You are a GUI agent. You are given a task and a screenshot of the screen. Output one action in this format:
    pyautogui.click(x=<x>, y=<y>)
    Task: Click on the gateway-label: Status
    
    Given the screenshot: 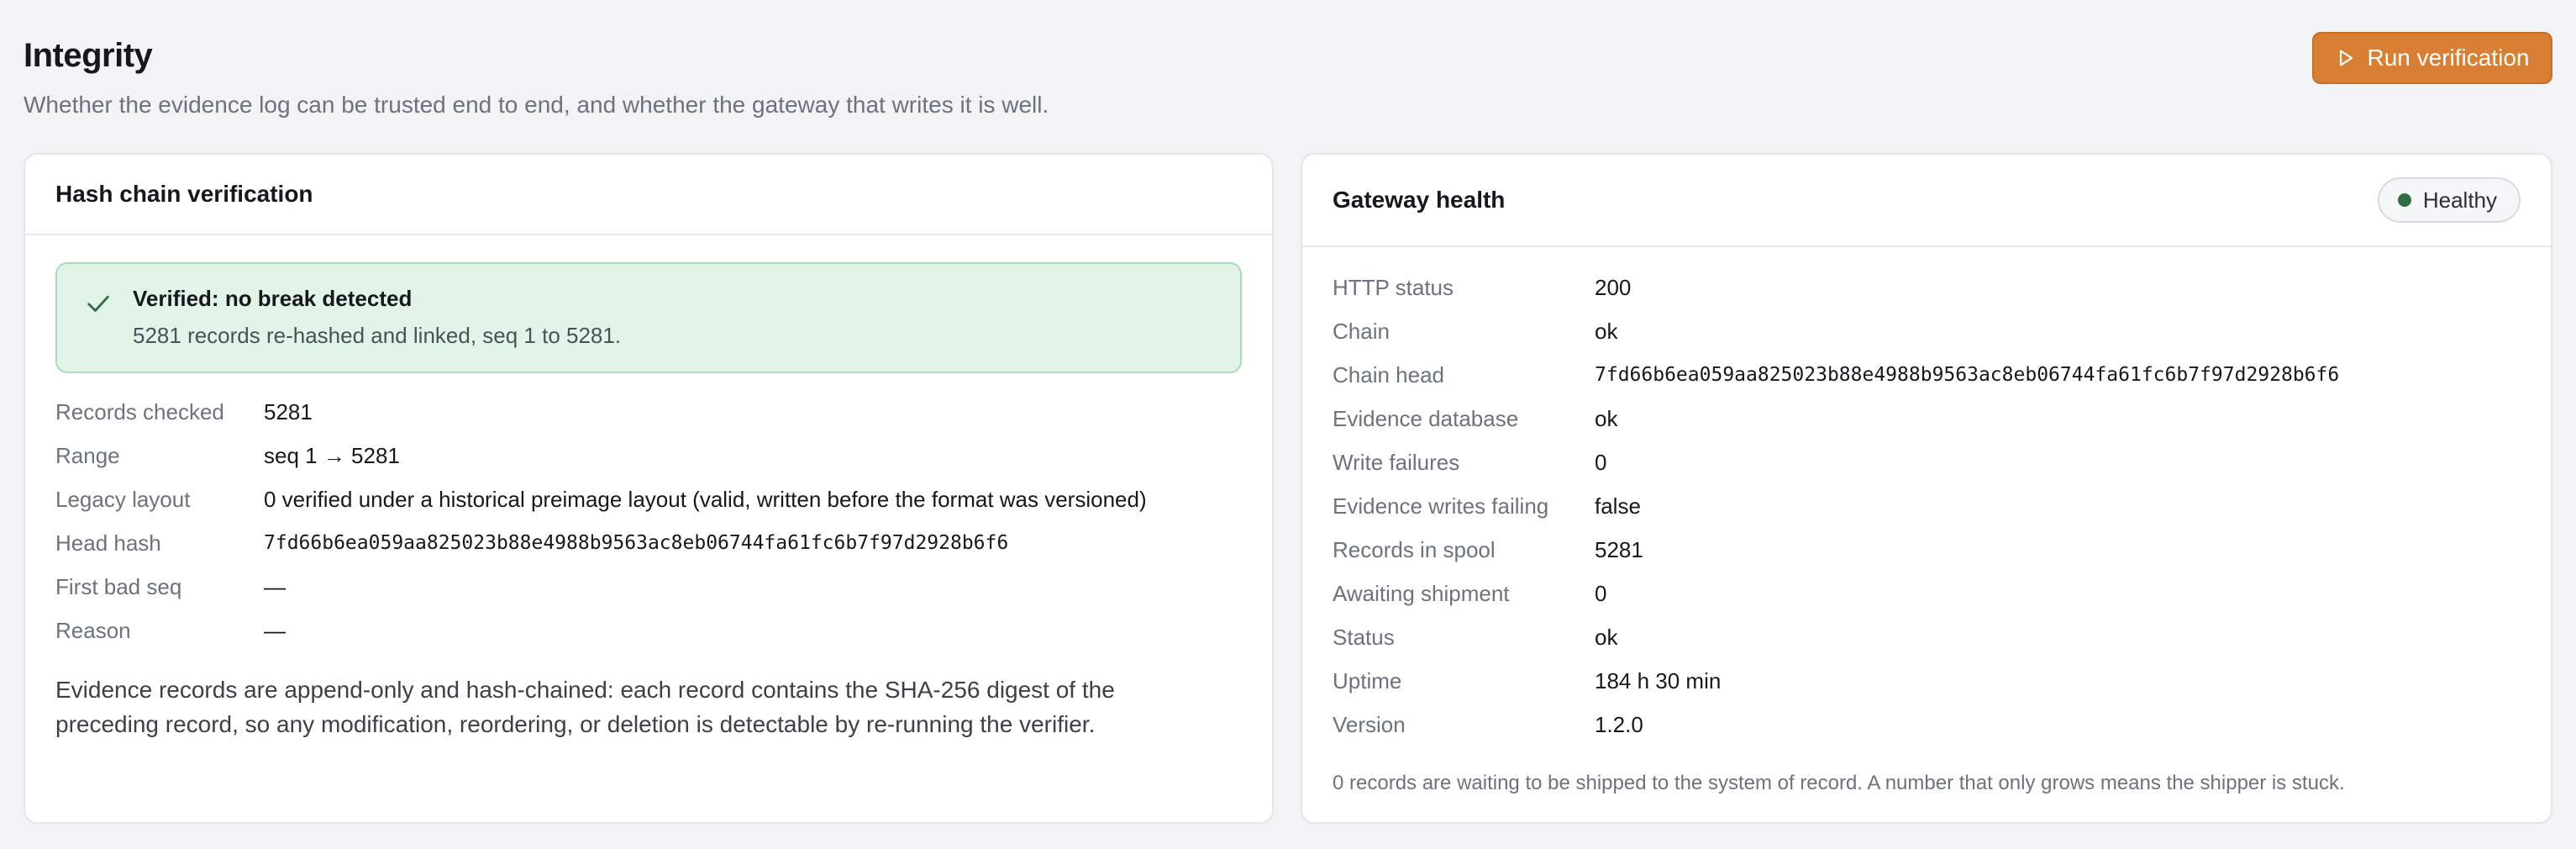 What is the action you would take?
    pyautogui.click(x=1364, y=637)
    